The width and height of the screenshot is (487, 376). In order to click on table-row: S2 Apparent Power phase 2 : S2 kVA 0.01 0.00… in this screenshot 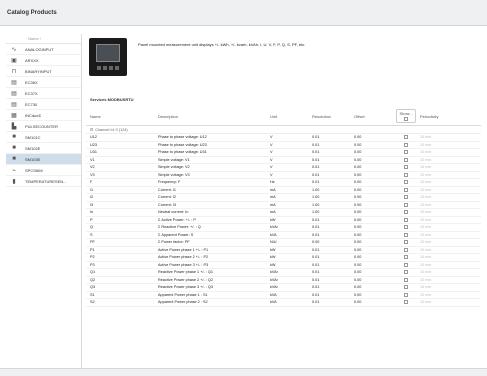, I will do `click(283, 303)`.